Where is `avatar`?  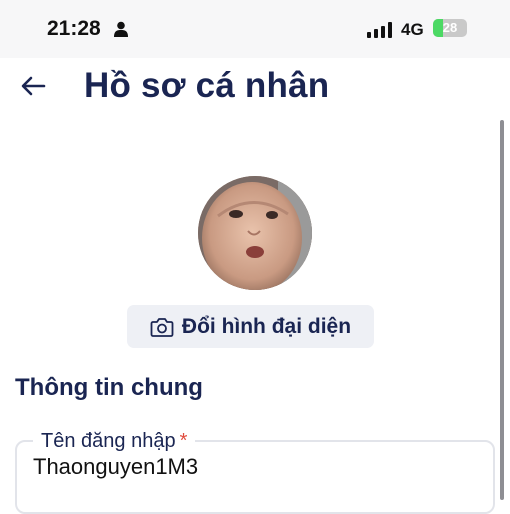 avatar is located at coordinates (255, 233).